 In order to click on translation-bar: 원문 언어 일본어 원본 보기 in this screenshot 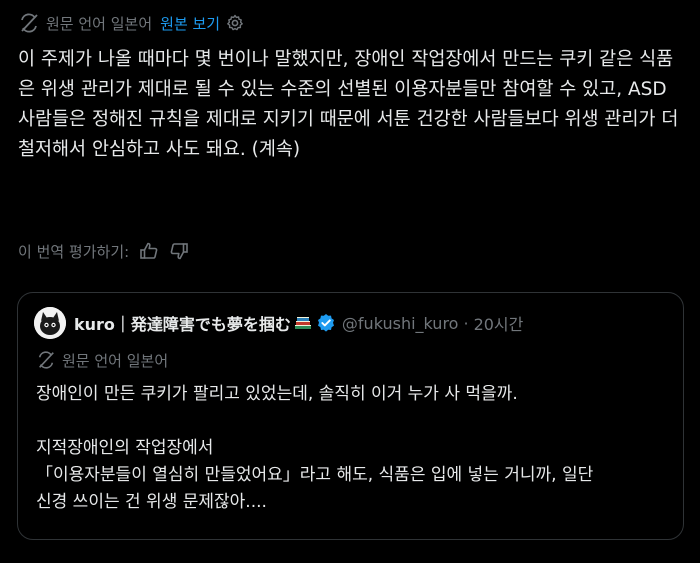, I will do `click(131, 23)`.